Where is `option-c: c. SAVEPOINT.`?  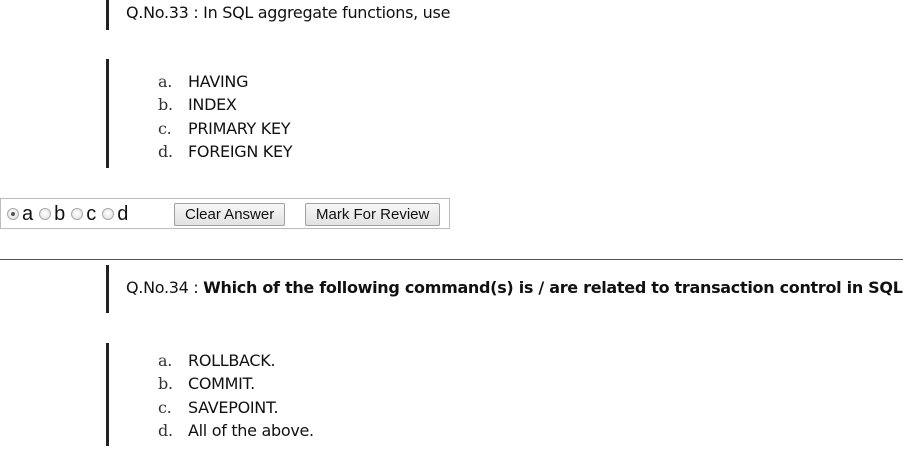
option-c: c. SAVEPOINT. is located at coordinates (218, 407).